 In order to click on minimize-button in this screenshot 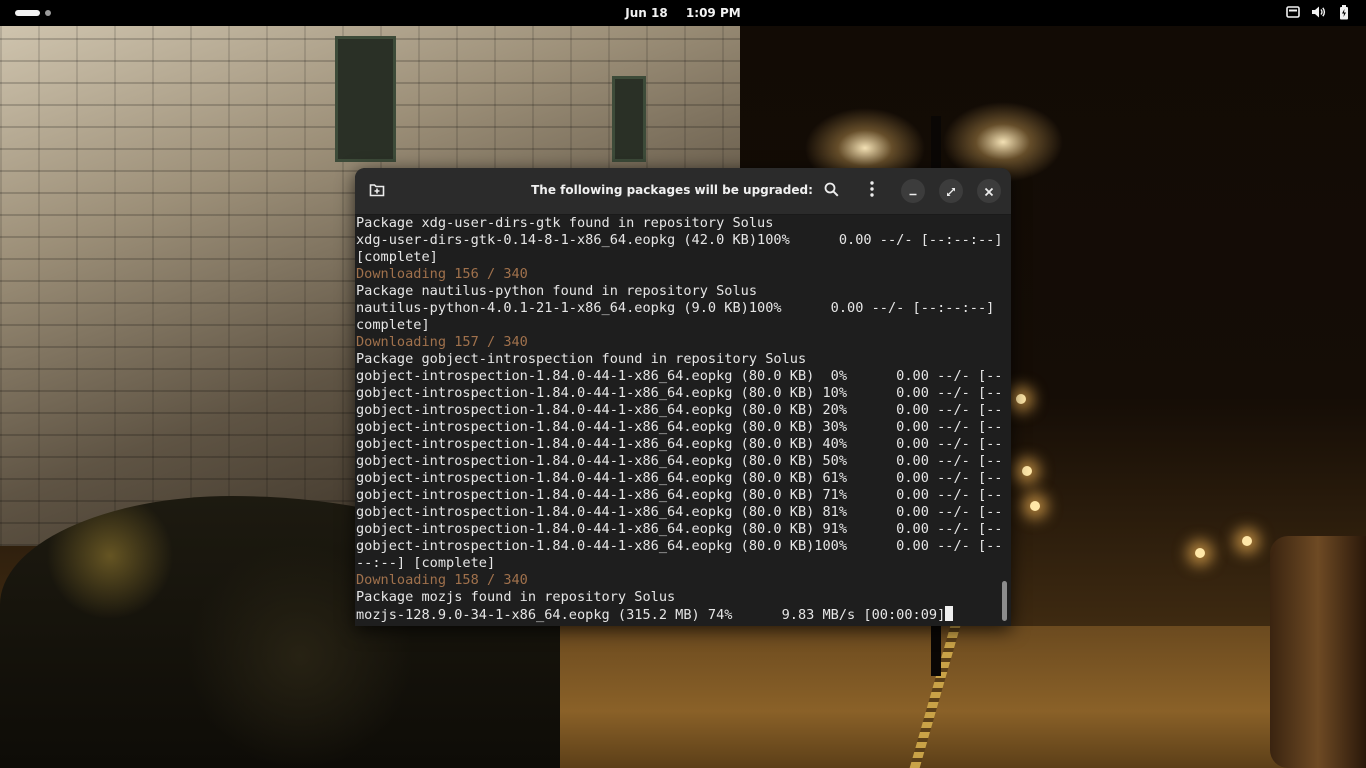, I will do `click(913, 191)`.